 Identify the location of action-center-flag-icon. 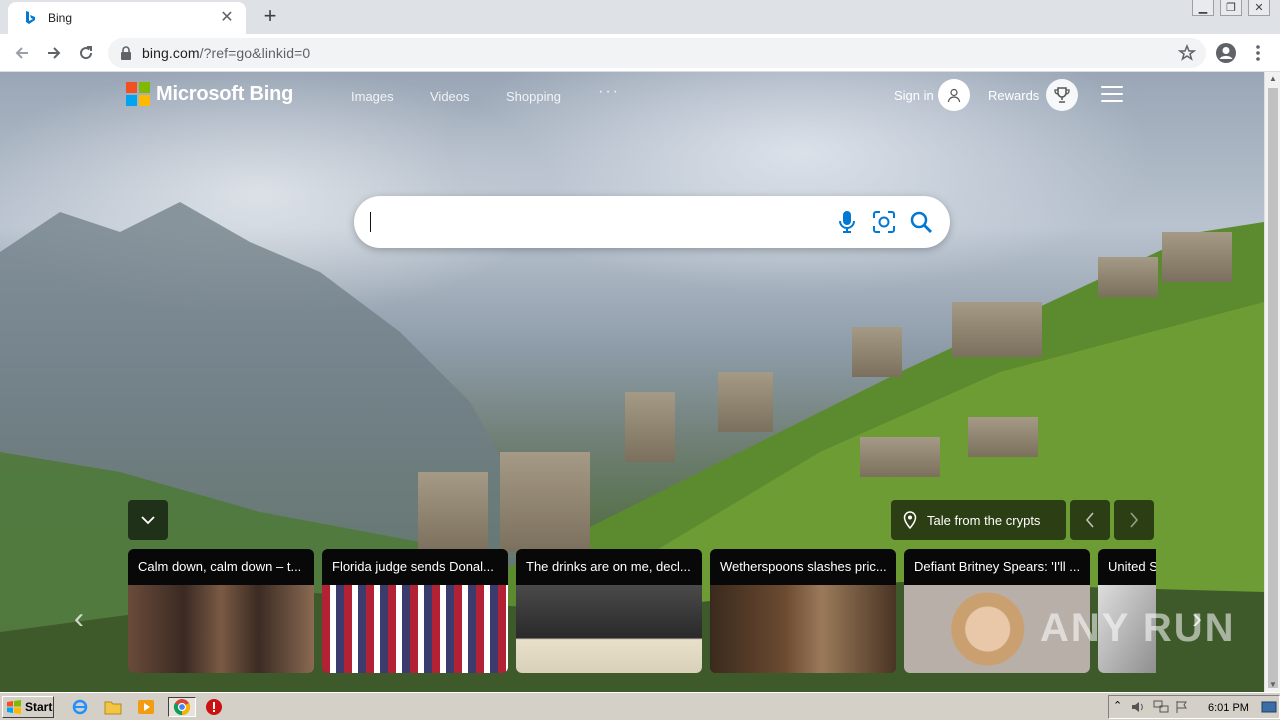
(1182, 707).